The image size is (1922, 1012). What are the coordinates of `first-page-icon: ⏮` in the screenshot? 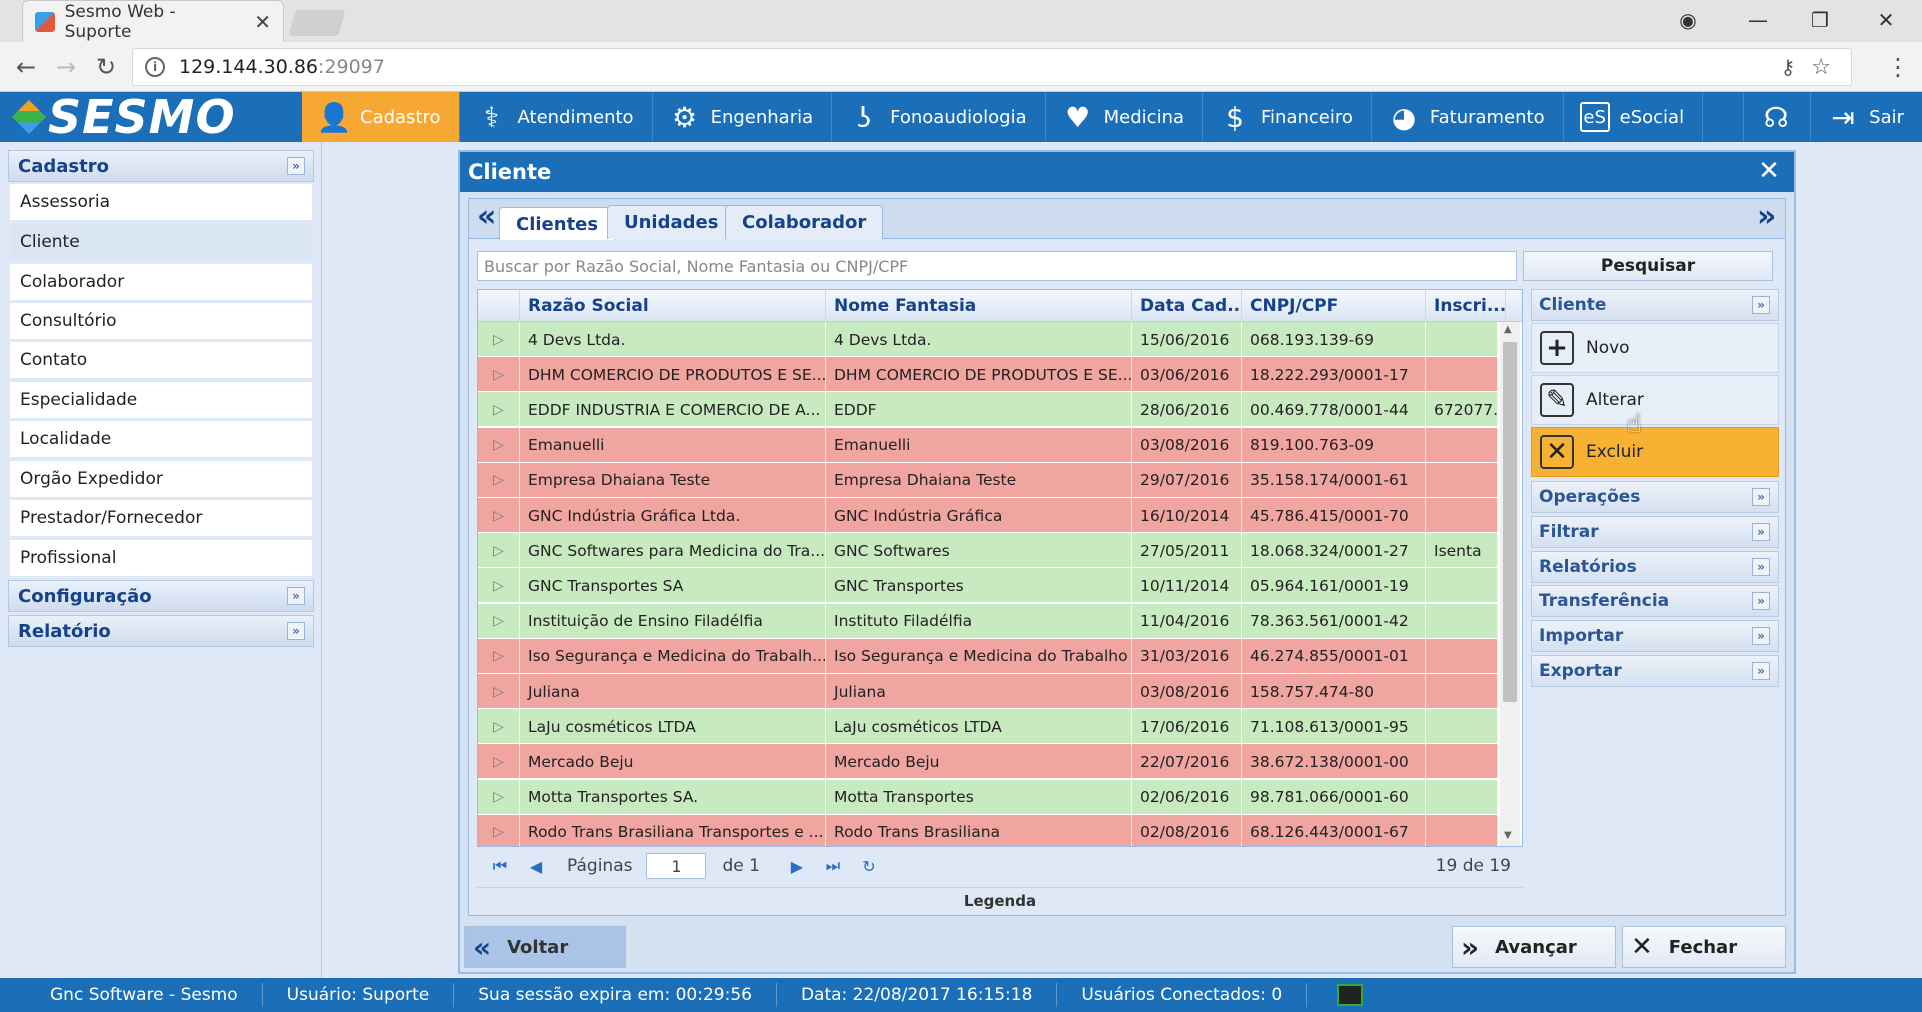 It's located at (500, 866).